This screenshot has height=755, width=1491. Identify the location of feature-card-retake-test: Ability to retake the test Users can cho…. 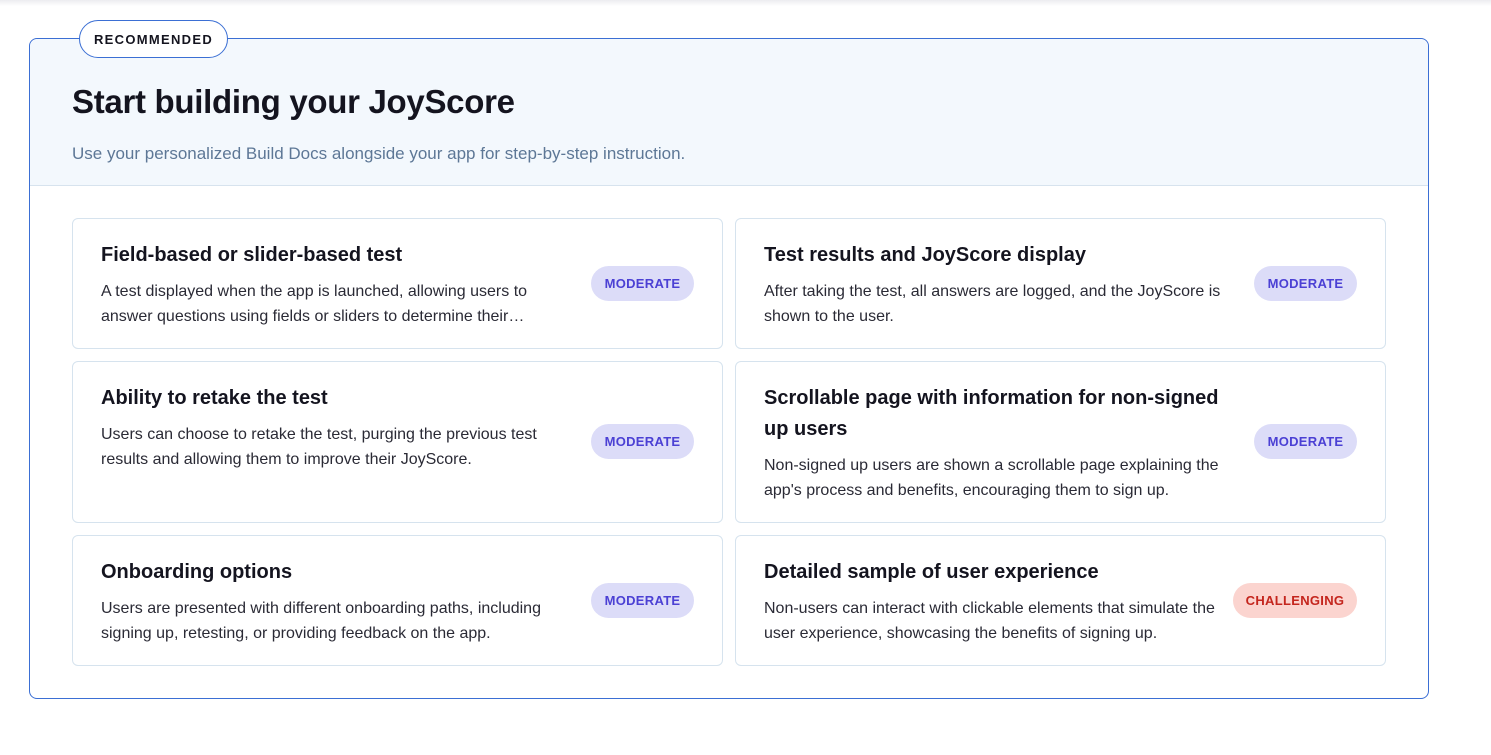
(397, 442).